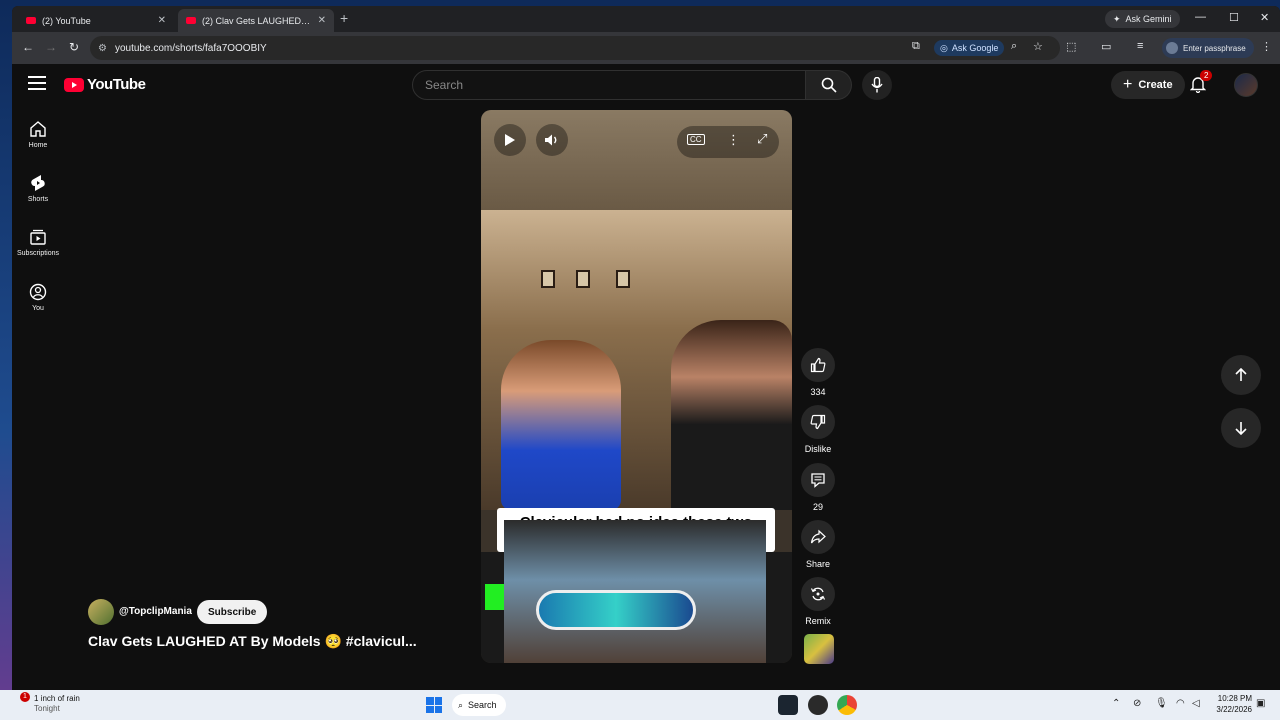 This screenshot has width=1280, height=720. Describe the element at coordinates (817, 507) in the screenshot. I see `comment-count: 29` at that location.